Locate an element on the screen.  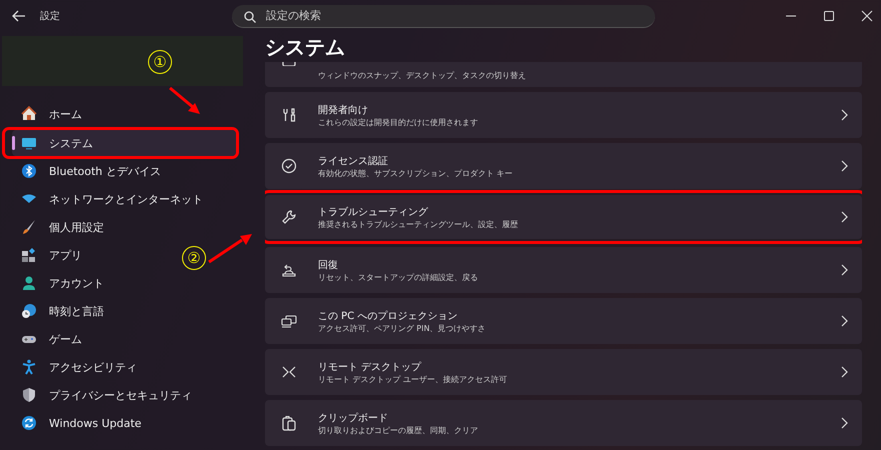
page-title: システム is located at coordinates (305, 47).